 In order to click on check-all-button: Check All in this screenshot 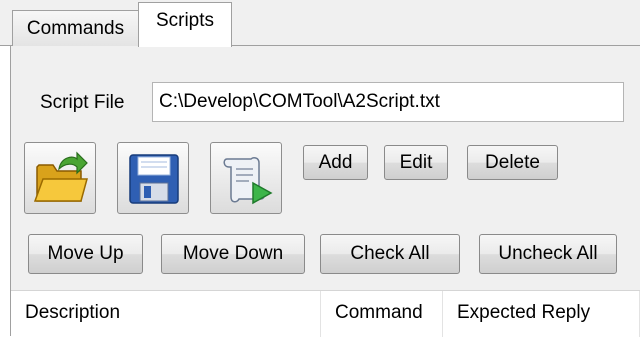, I will do `click(390, 254)`.